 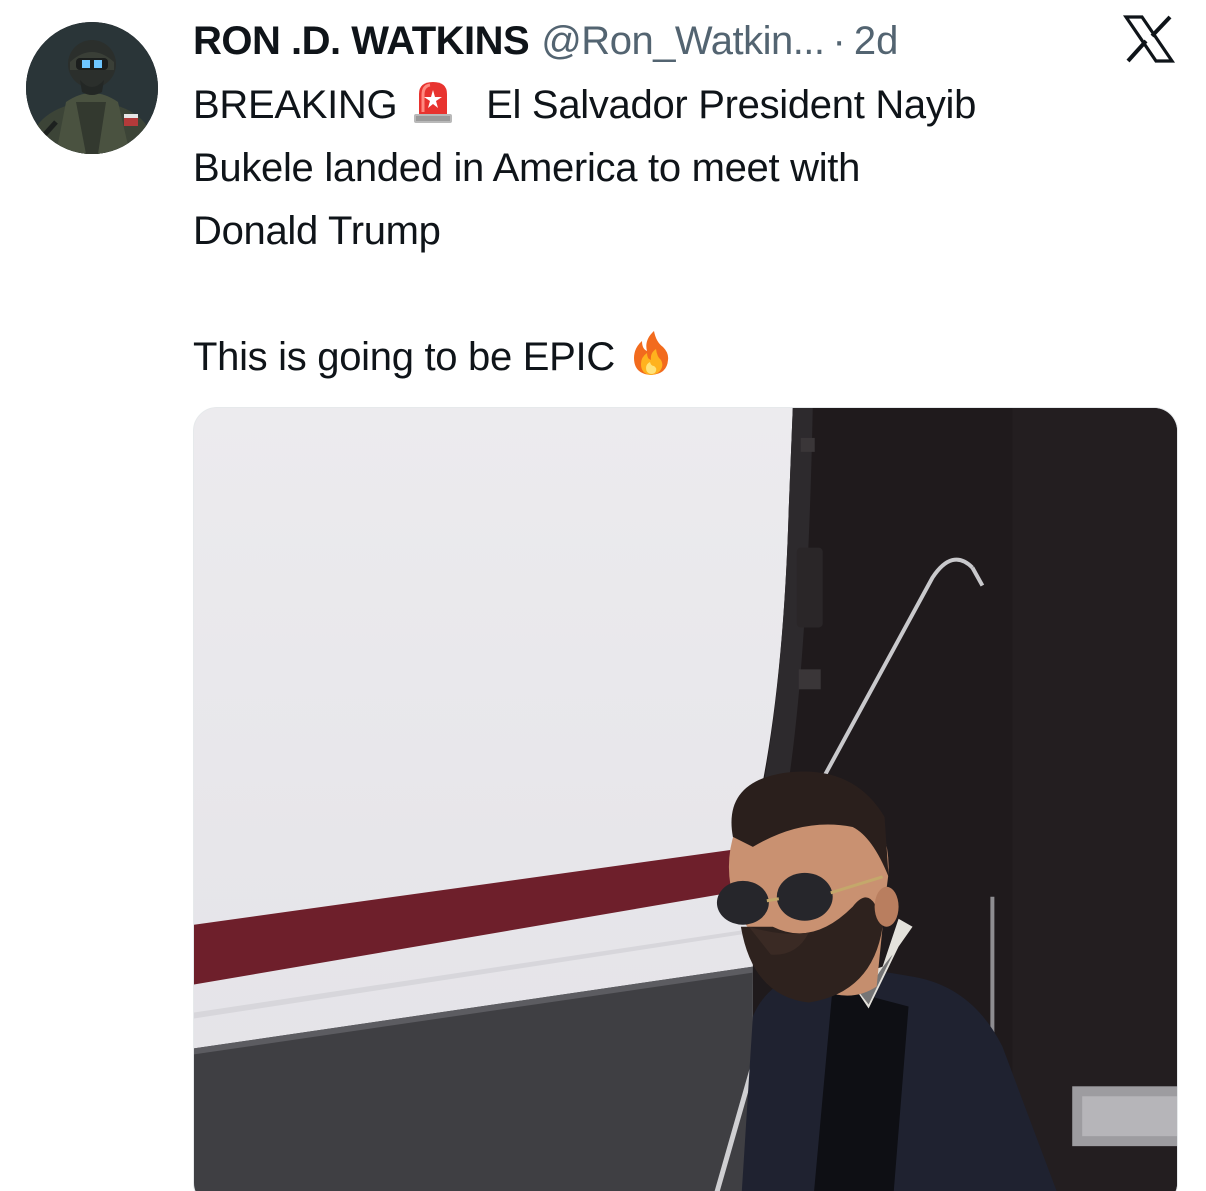 I want to click on breaking-text: BREAKING, so click(x=295, y=105).